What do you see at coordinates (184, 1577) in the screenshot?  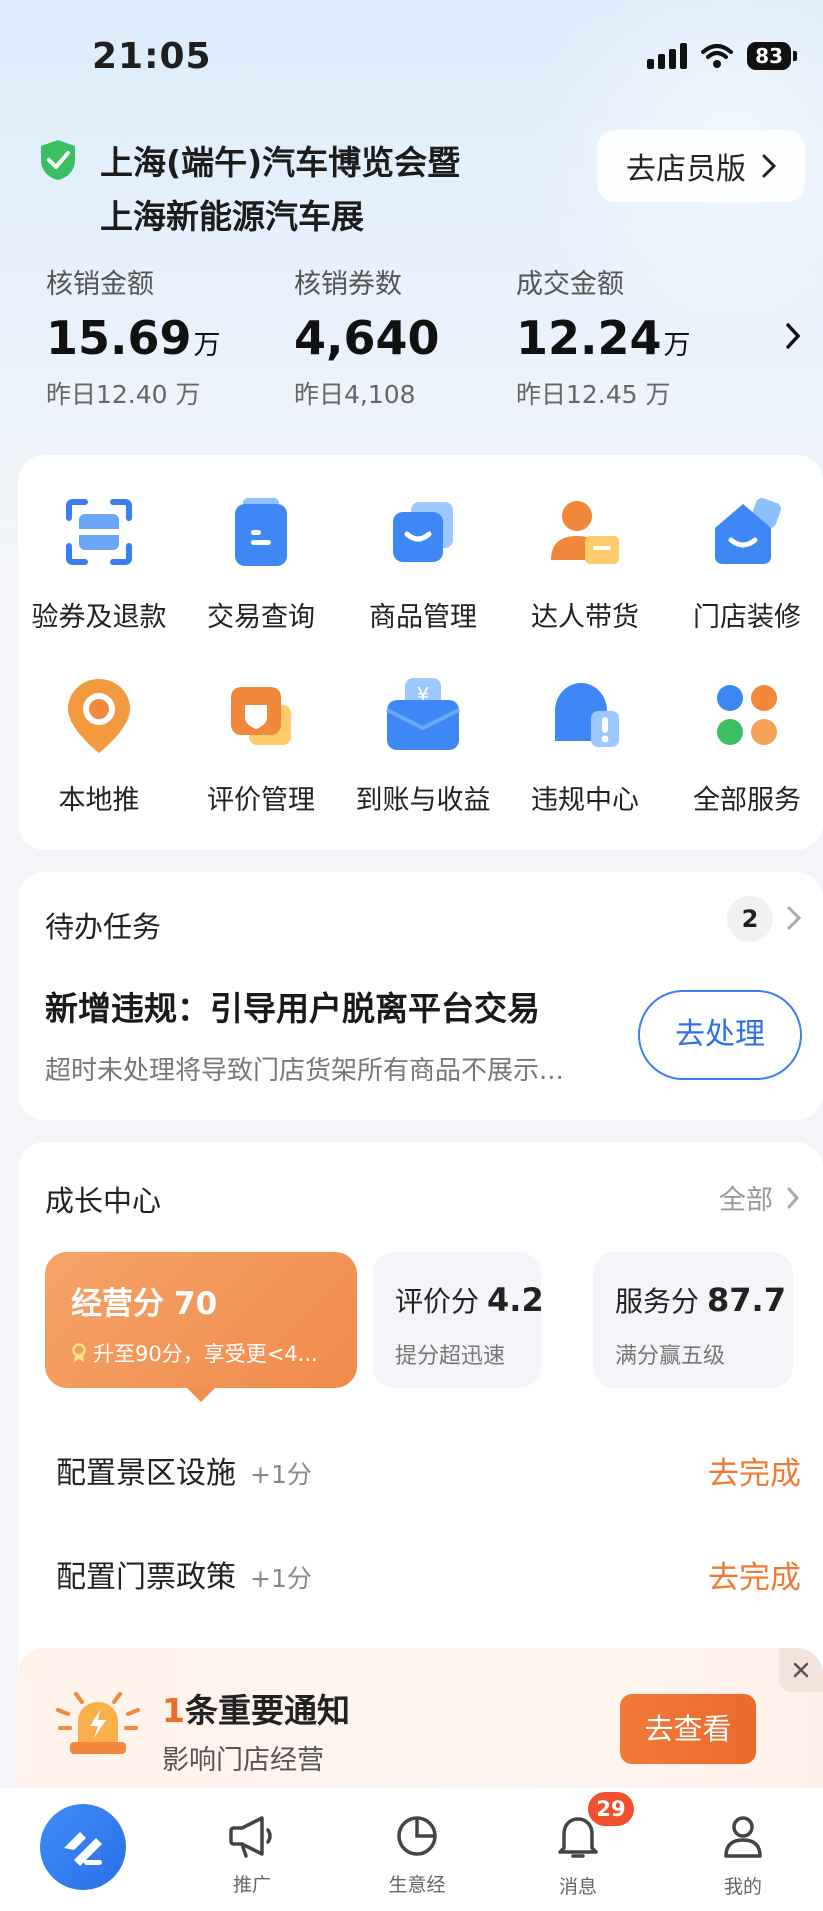 I see `task-name: 配置门票政策 +1分` at bounding box center [184, 1577].